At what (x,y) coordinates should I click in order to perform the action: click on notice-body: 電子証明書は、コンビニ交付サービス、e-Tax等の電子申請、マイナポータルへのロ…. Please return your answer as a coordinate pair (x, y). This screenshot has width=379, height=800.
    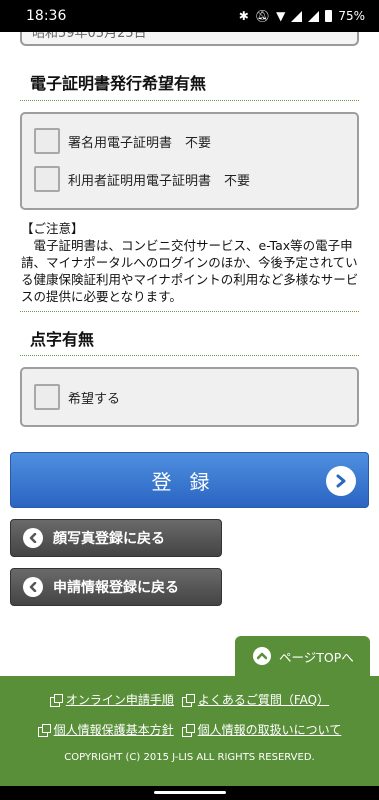
    Looking at the image, I should click on (190, 271).